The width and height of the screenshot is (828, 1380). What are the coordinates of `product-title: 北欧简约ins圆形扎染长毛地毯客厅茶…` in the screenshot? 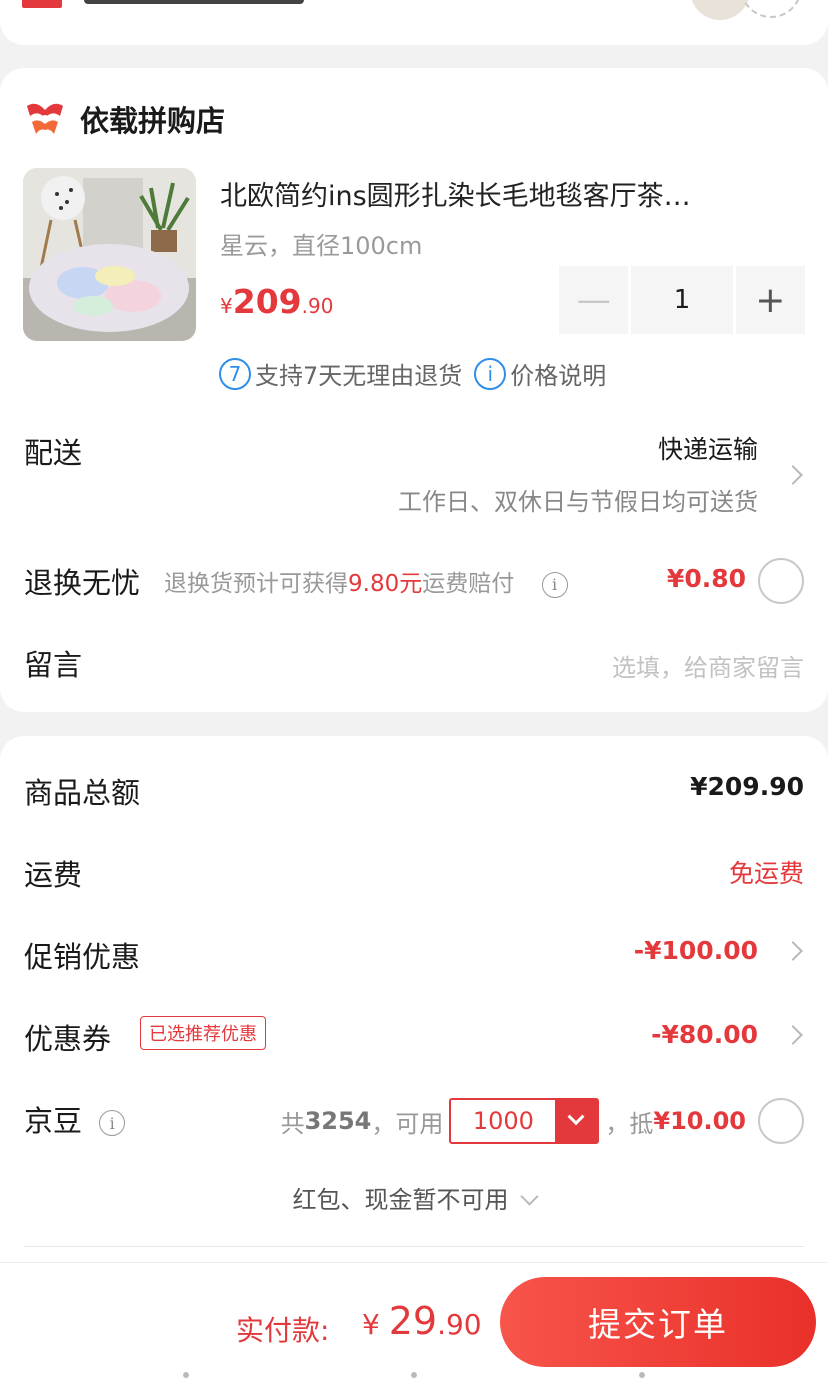 It's located at (505, 193).